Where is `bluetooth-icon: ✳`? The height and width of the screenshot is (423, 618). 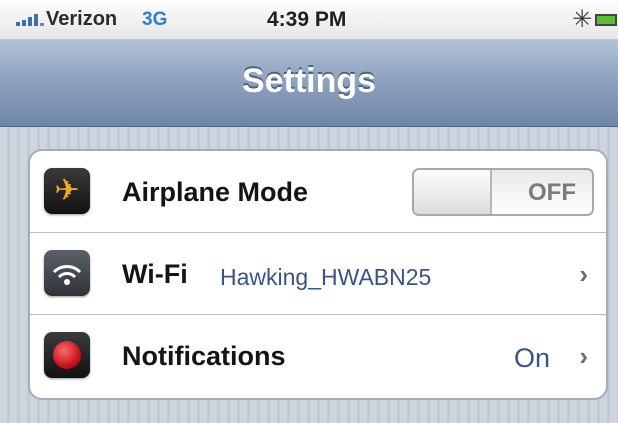
bluetooth-icon: ✳ is located at coordinates (582, 19).